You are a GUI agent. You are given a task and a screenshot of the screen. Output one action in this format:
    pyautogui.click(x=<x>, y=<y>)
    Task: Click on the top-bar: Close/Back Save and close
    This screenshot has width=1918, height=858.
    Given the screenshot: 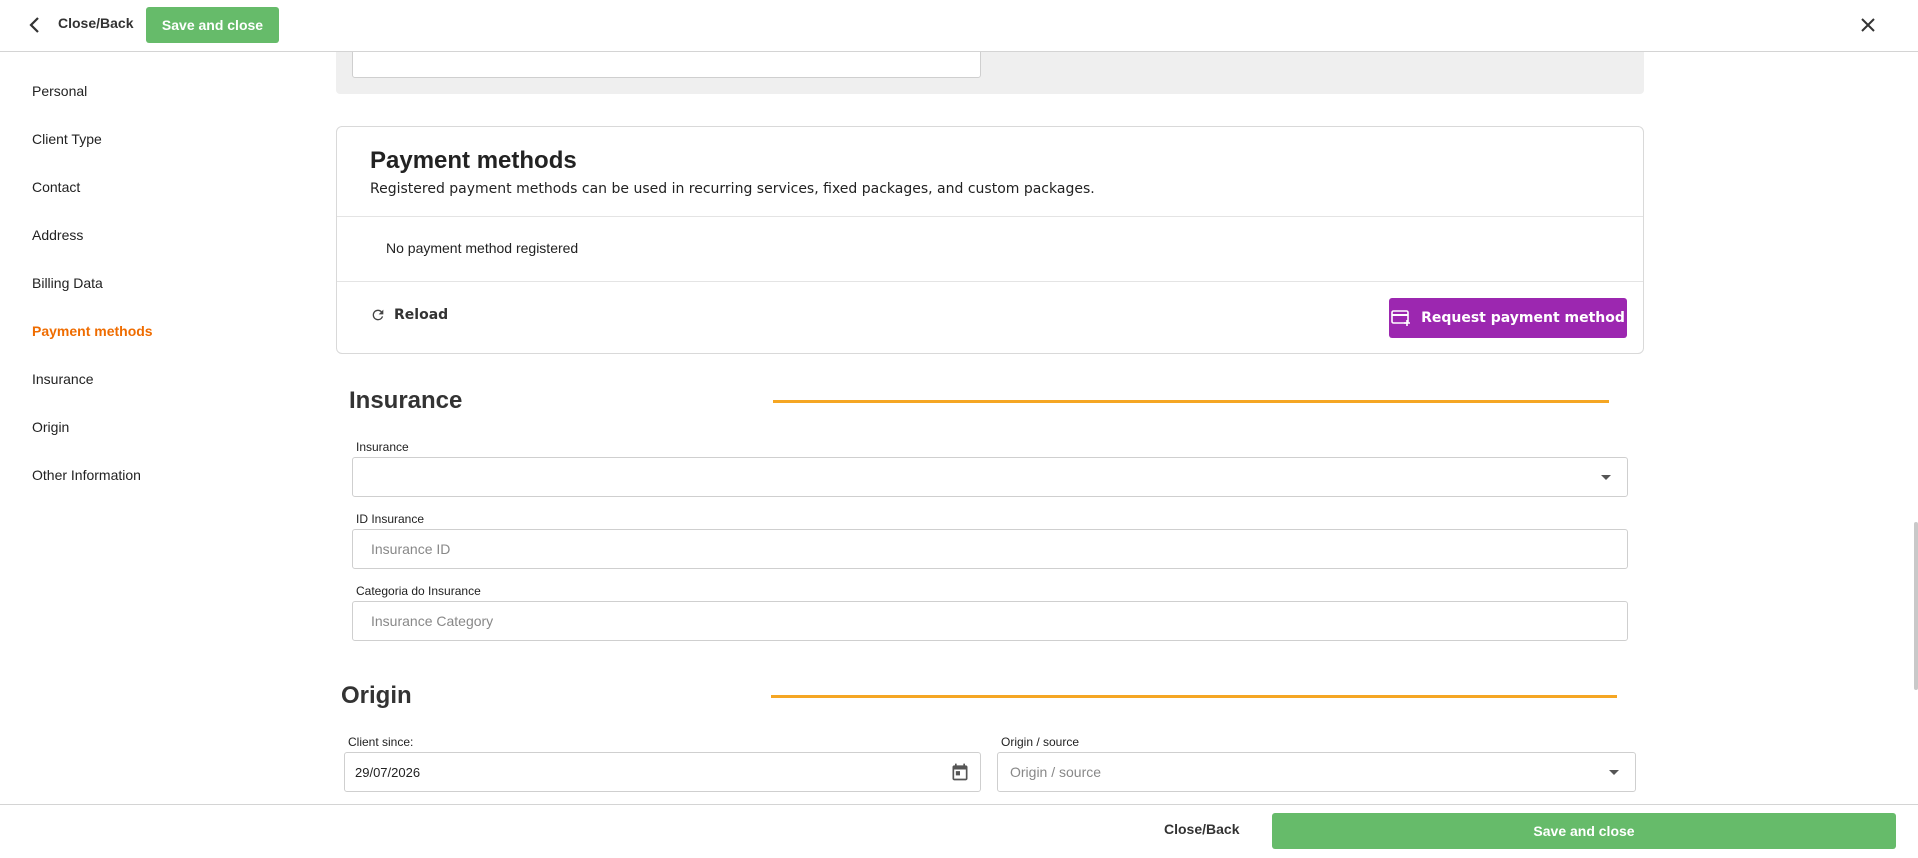 What is the action you would take?
    pyautogui.click(x=959, y=26)
    